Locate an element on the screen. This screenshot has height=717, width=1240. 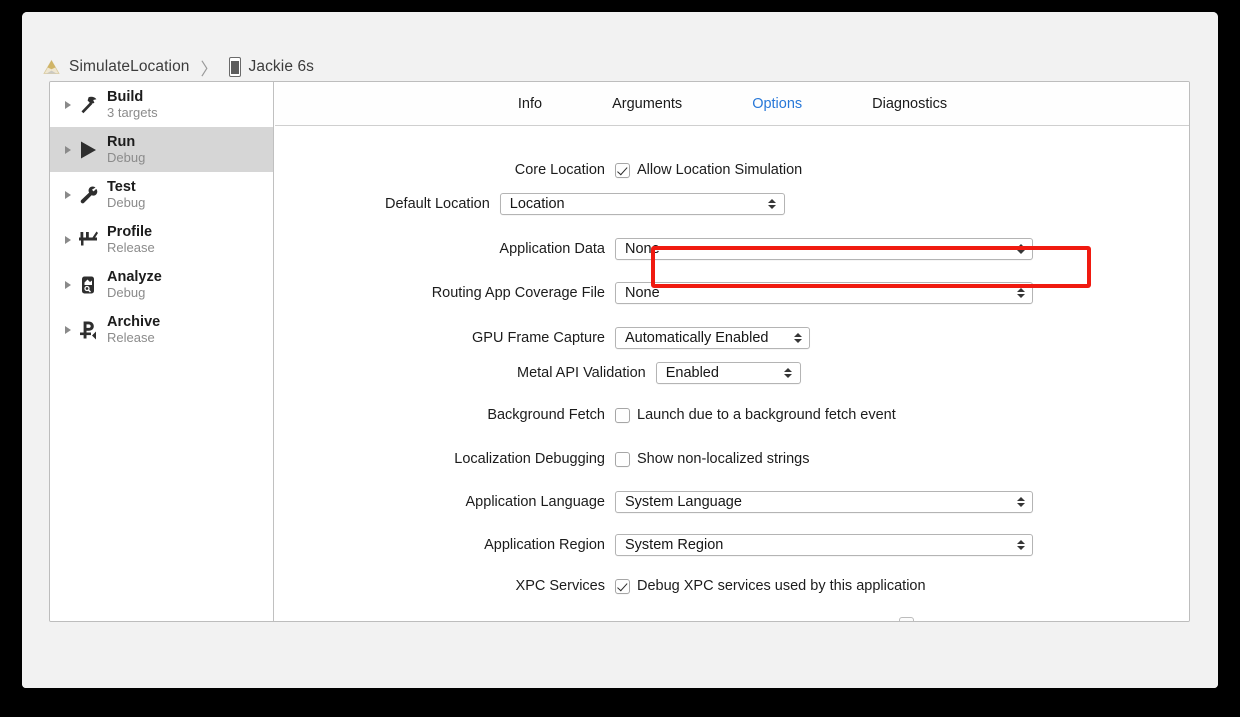
row-application-language: Application Language System Language is located at coordinates (732, 502).